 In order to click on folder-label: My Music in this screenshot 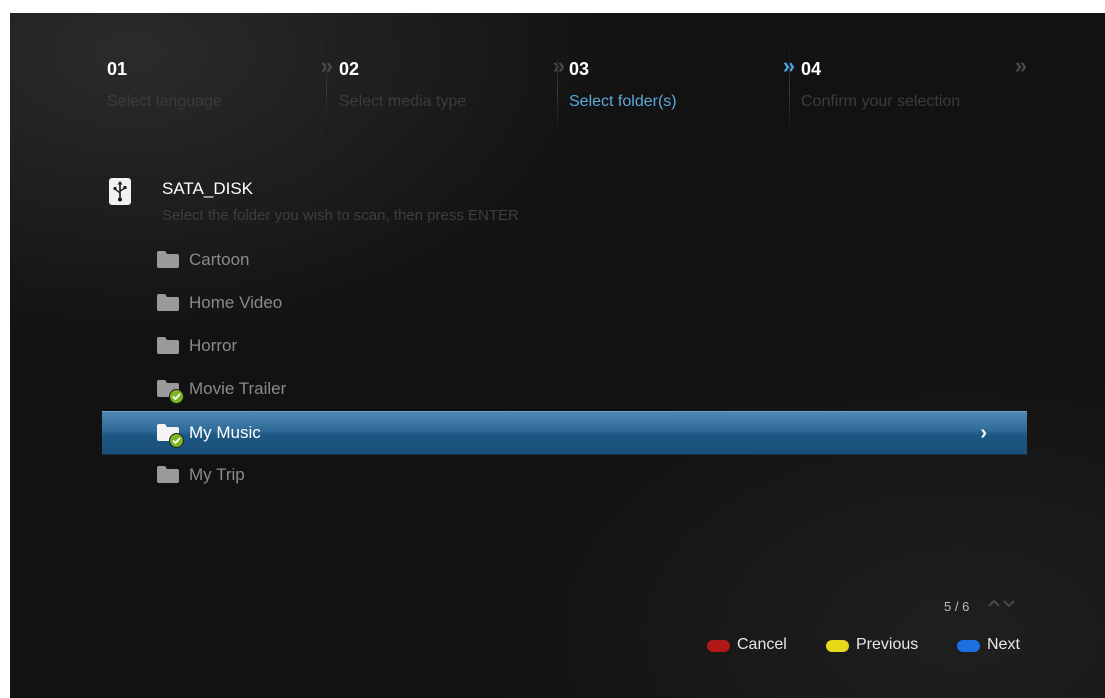, I will do `click(225, 432)`.